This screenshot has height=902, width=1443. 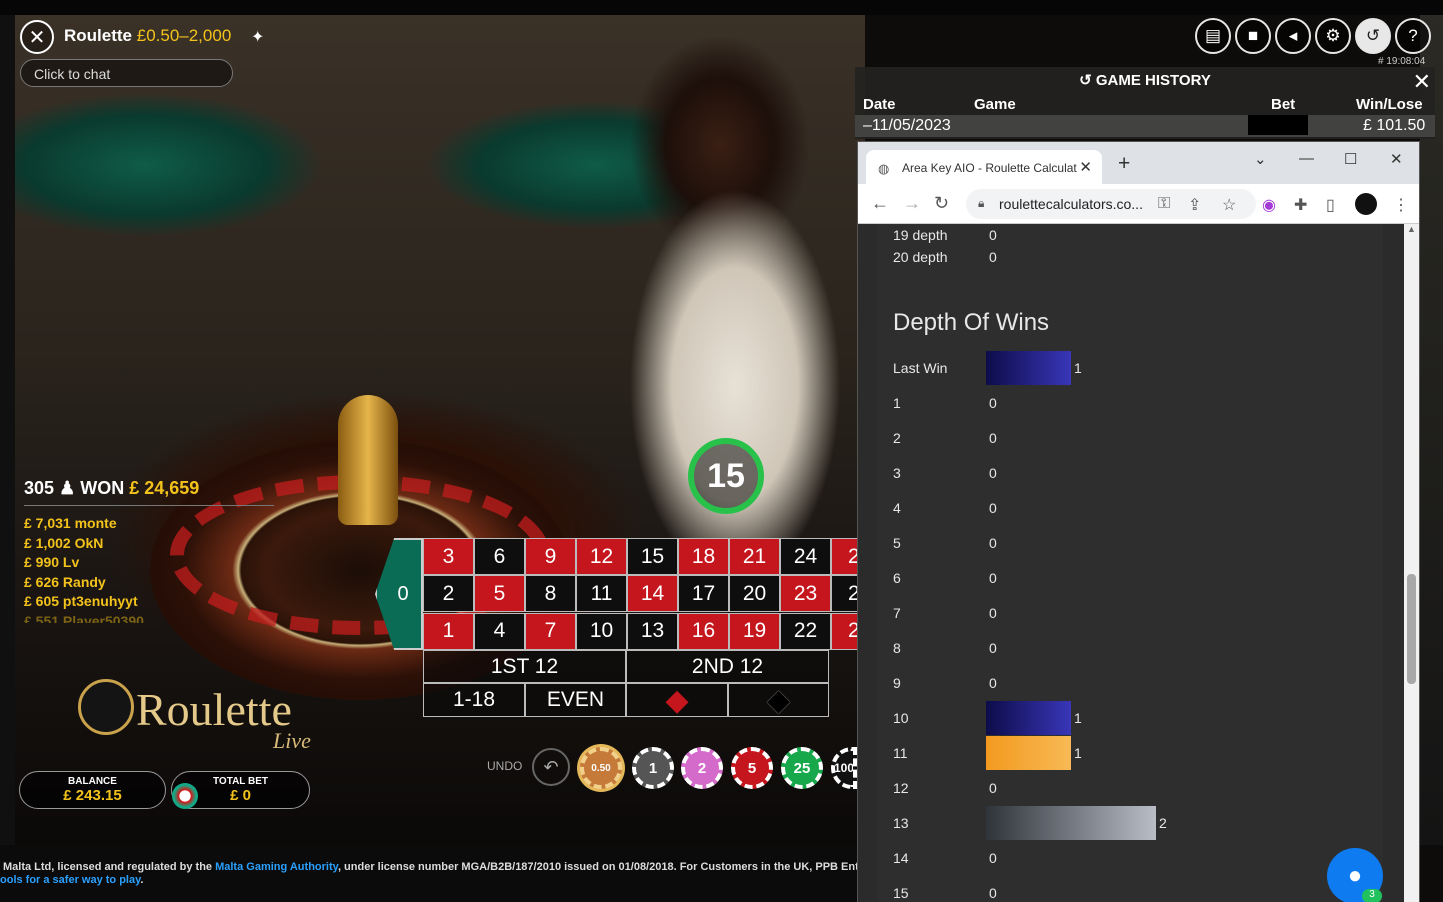 What do you see at coordinates (941, 203) in the screenshot?
I see `reload-icon: ↻` at bounding box center [941, 203].